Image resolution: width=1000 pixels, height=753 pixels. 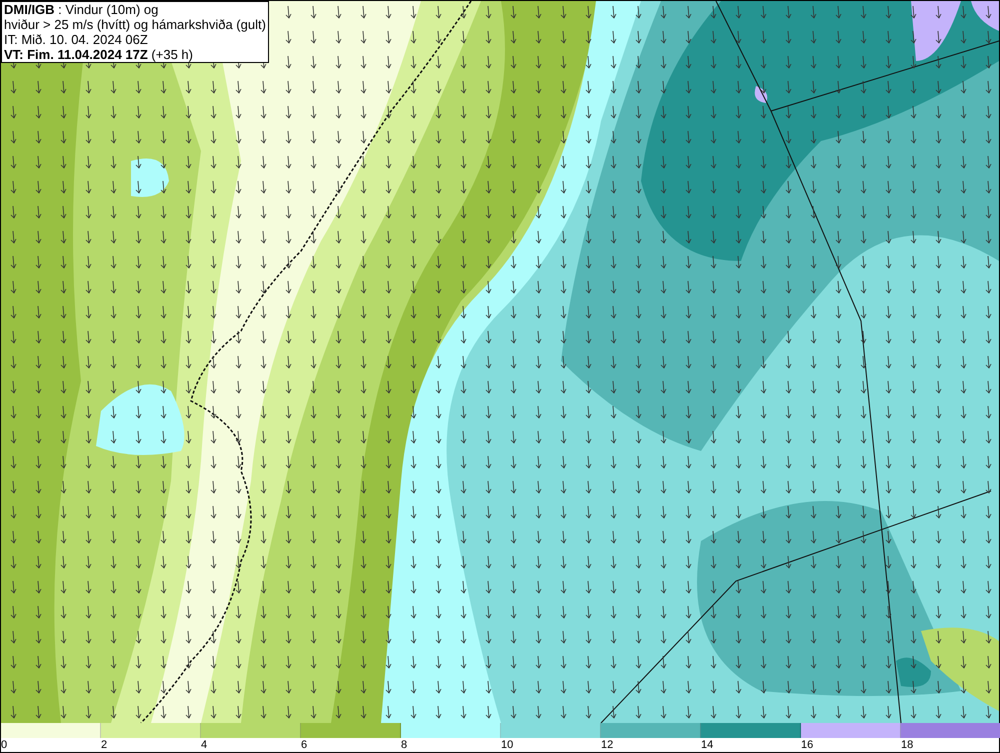 What do you see at coordinates (4, 745) in the screenshot?
I see `legend-tick-label: 0` at bounding box center [4, 745].